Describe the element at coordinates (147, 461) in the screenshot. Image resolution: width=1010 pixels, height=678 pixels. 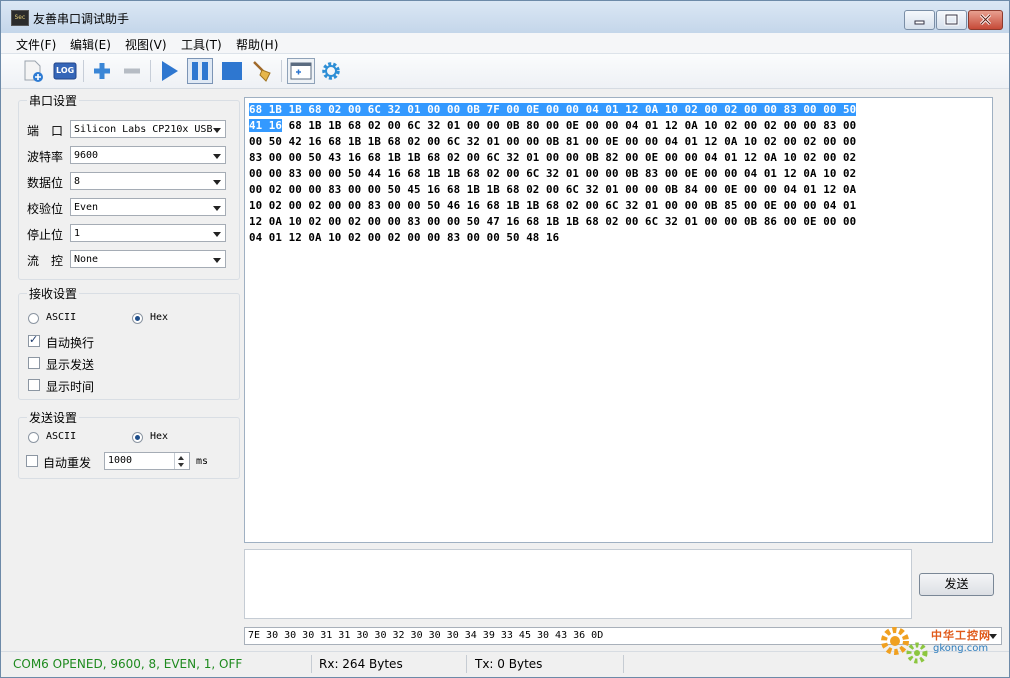
I see `resend-interval-spinner: 1000` at that location.